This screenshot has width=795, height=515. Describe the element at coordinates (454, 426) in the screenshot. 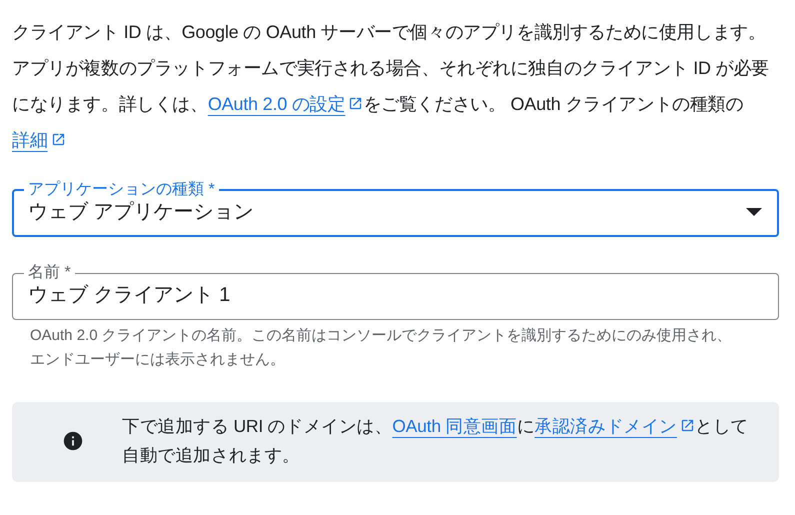

I see `link: OAuth 同意画面` at that location.